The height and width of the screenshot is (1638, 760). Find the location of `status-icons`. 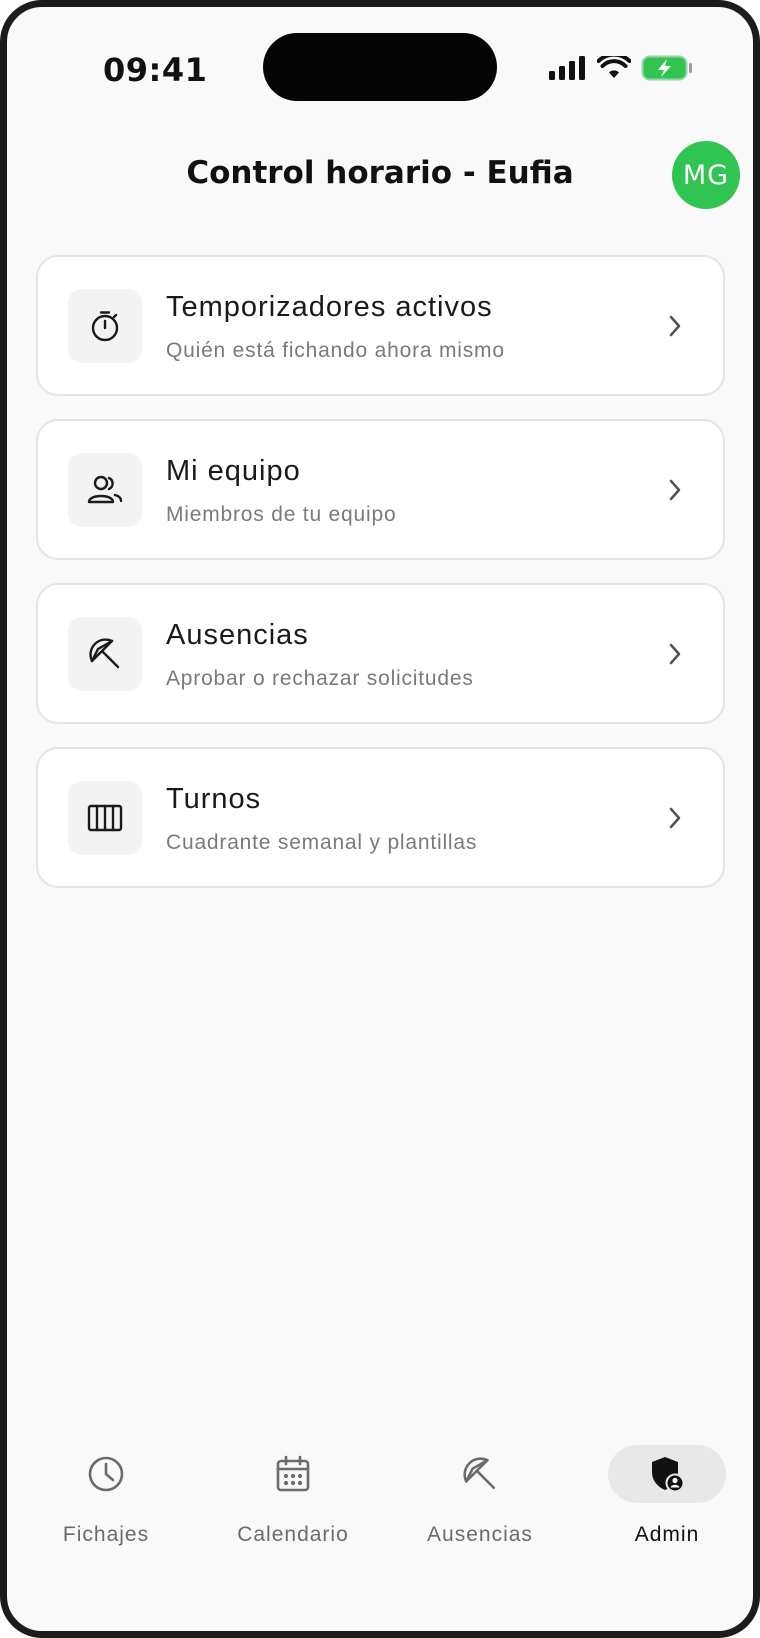

status-icons is located at coordinates (621, 68).